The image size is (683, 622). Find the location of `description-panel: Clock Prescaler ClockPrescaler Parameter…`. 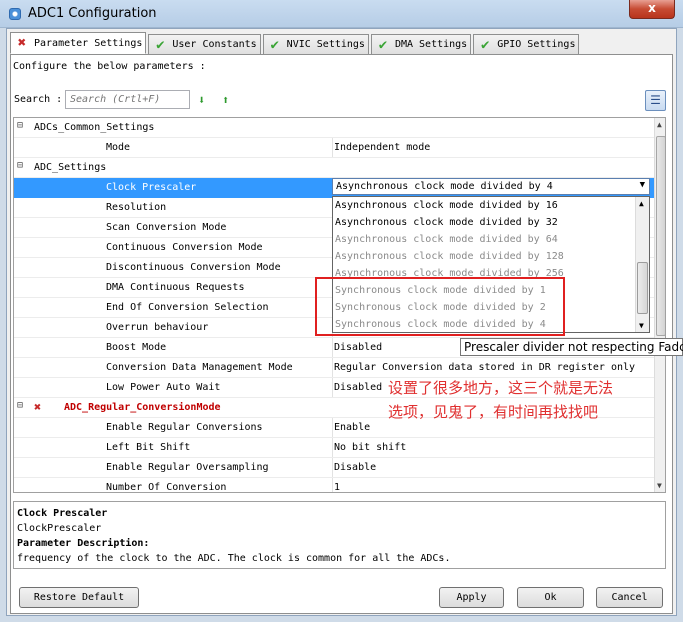

description-panel: Clock Prescaler ClockPrescaler Parameter… is located at coordinates (339, 535).